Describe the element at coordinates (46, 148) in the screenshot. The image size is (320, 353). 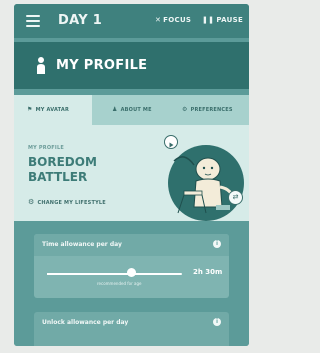
I see `section-label: MY PROFILE` at that location.